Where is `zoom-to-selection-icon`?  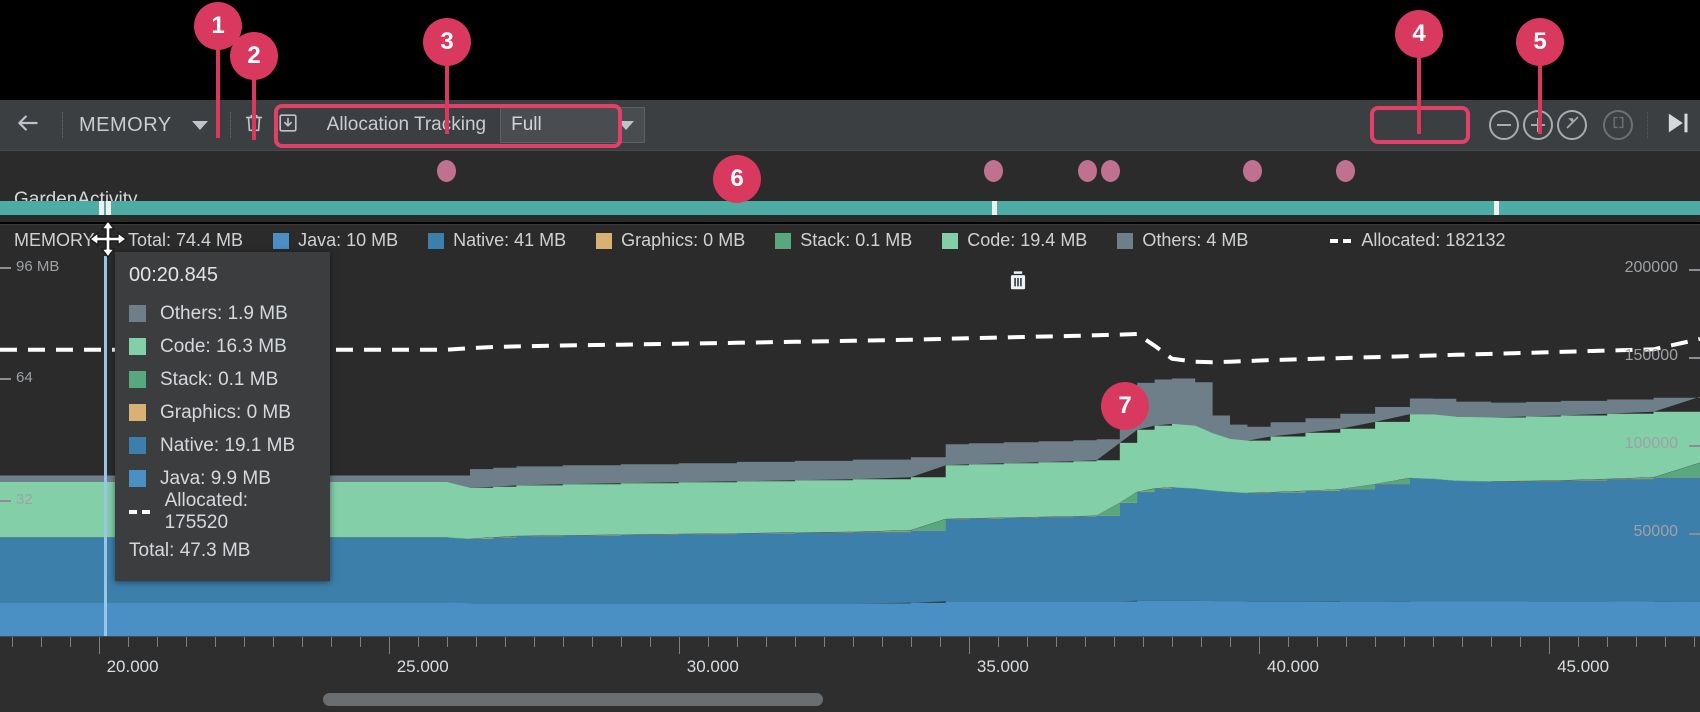 zoom-to-selection-icon is located at coordinates (1618, 125).